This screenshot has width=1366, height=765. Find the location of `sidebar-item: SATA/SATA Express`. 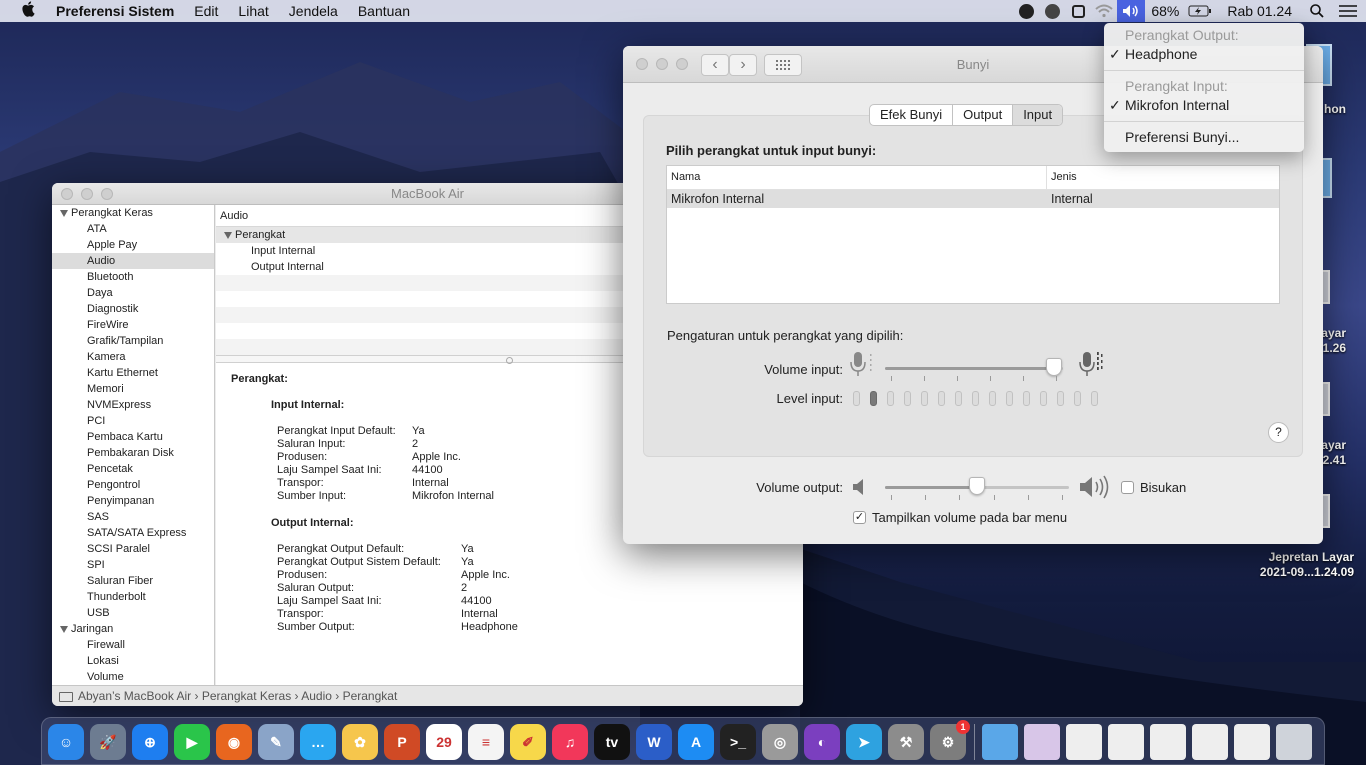

sidebar-item: SATA/SATA Express is located at coordinates (133, 533).